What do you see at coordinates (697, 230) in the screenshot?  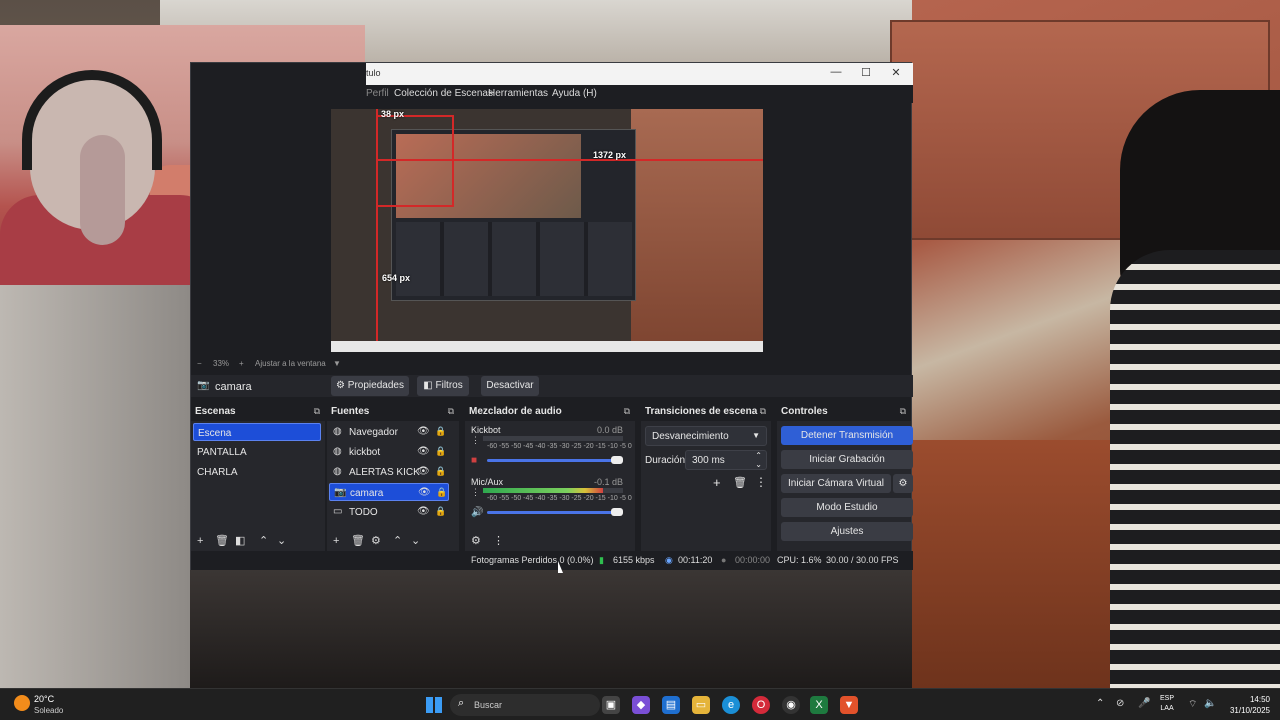 I see `preview-kitchen` at bounding box center [697, 230].